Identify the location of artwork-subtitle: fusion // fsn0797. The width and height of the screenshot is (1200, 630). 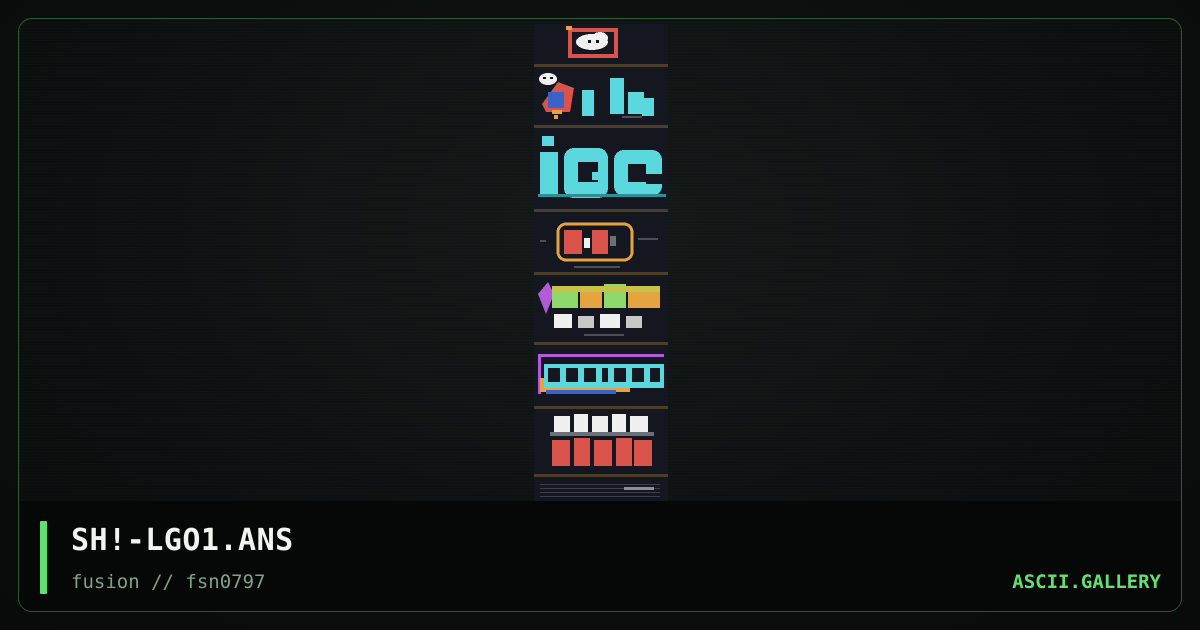
(168, 582).